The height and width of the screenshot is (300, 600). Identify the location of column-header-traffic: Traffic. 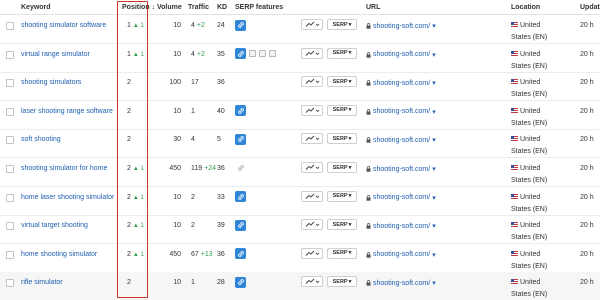
(198, 7).